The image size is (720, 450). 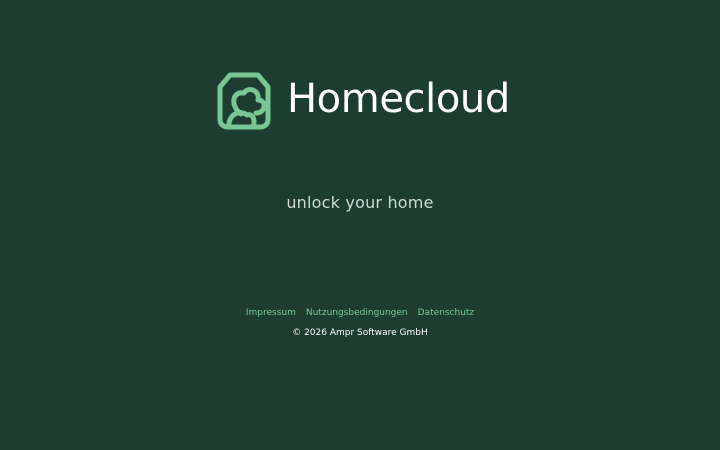 What do you see at coordinates (446, 313) in the screenshot?
I see `privacy-policy-link: Datenschutz` at bounding box center [446, 313].